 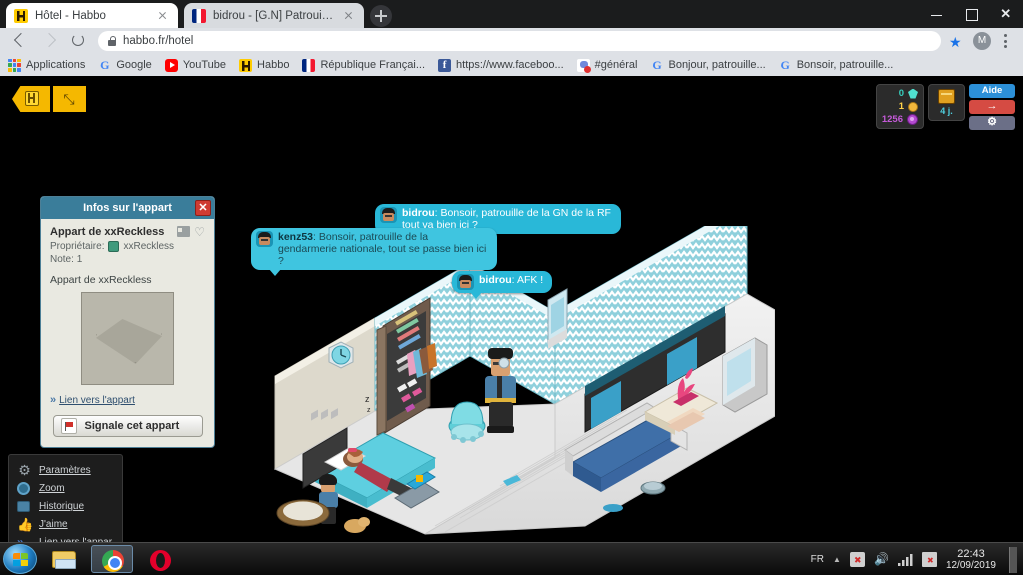 I want to click on owner-name: xxReckless, so click(x=148, y=246).